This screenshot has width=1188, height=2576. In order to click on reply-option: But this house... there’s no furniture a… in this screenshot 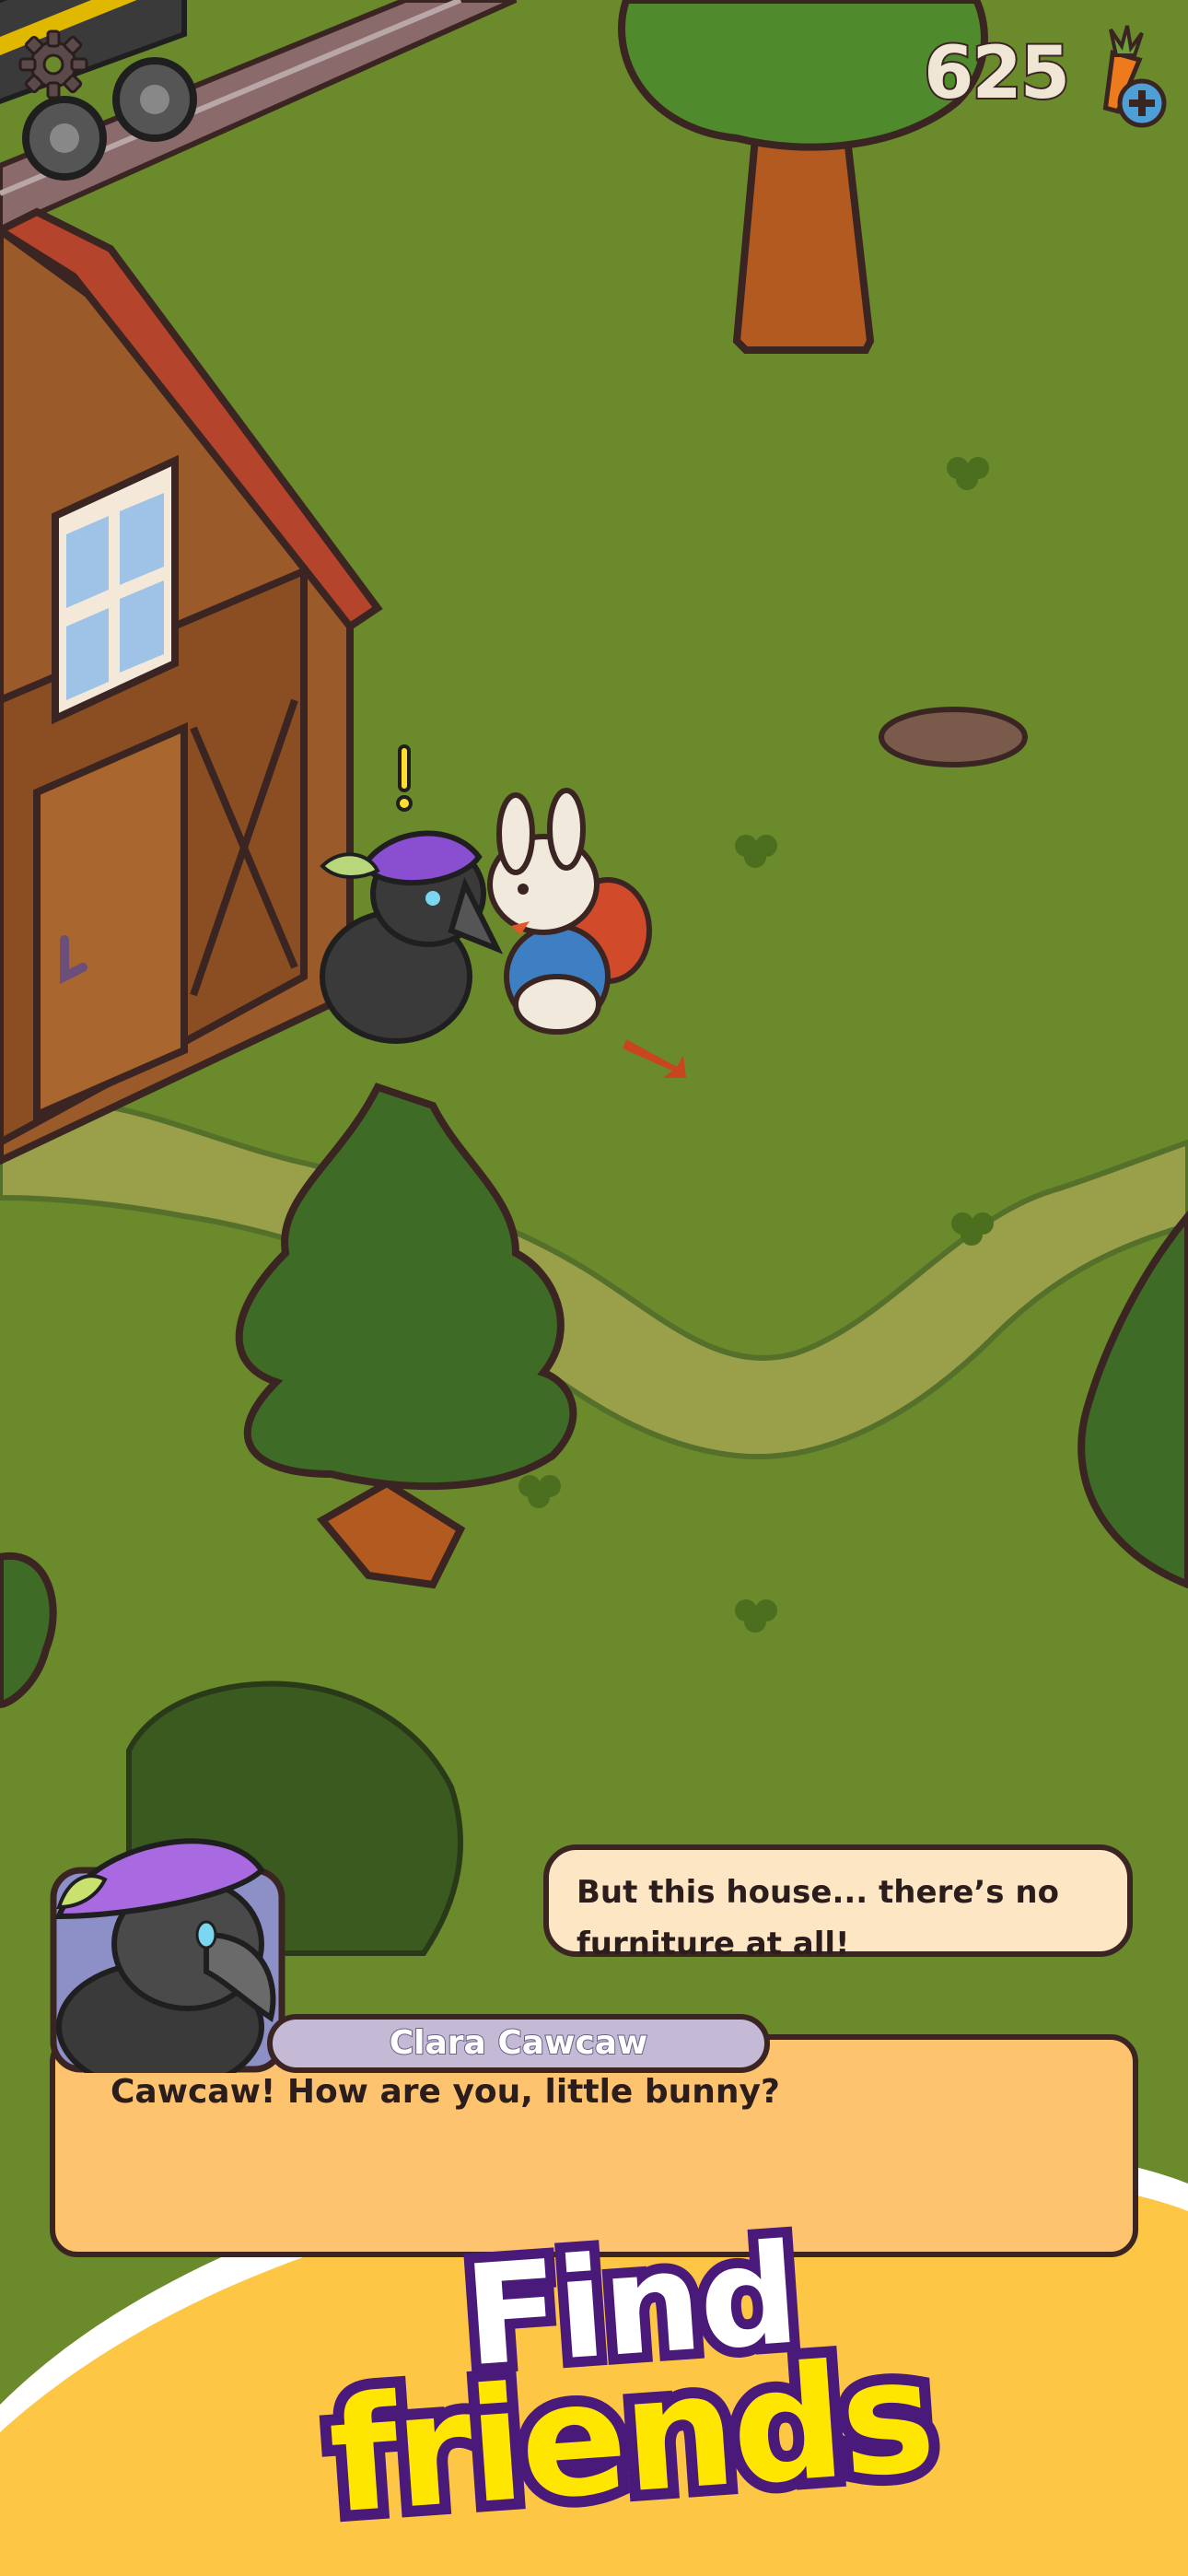, I will do `click(838, 1903)`.